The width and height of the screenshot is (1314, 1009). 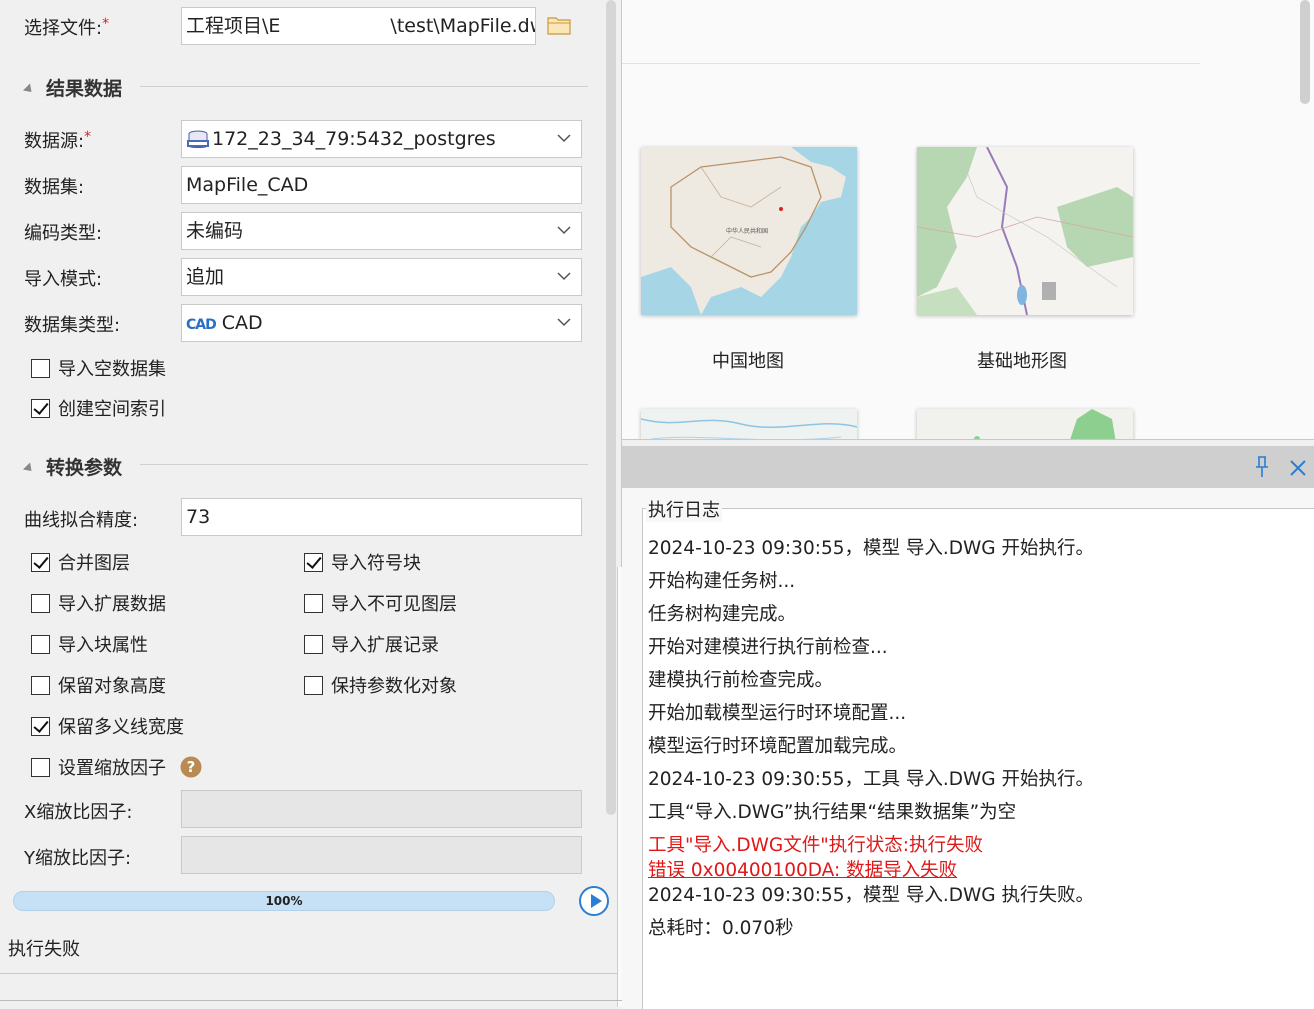 What do you see at coordinates (871, 548) in the screenshot?
I see `log-line: 2024-10-23 09:30:55，模型 导入.DWG 开始执行。` at bounding box center [871, 548].